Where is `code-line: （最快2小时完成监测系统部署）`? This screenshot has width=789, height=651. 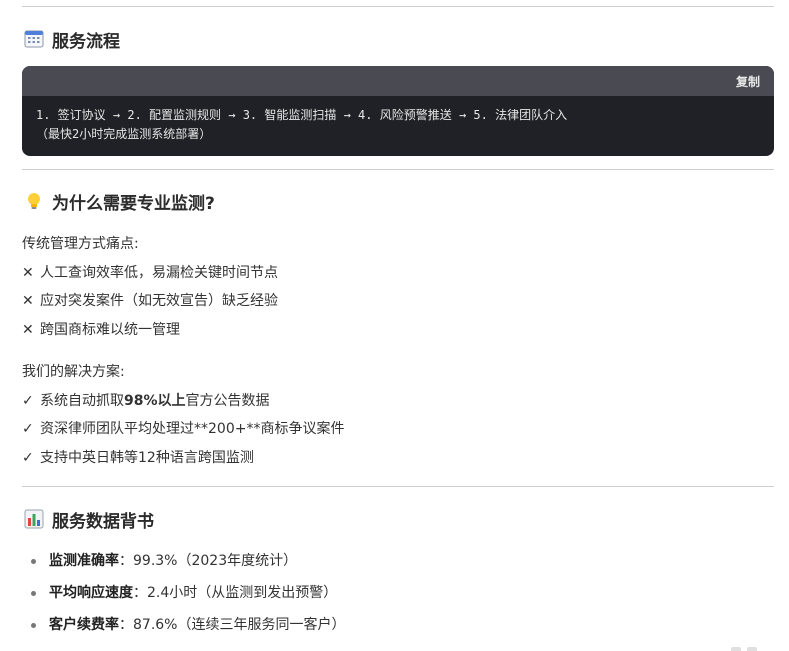
code-line: （最快2小时完成监测系统部署） is located at coordinates (124, 134).